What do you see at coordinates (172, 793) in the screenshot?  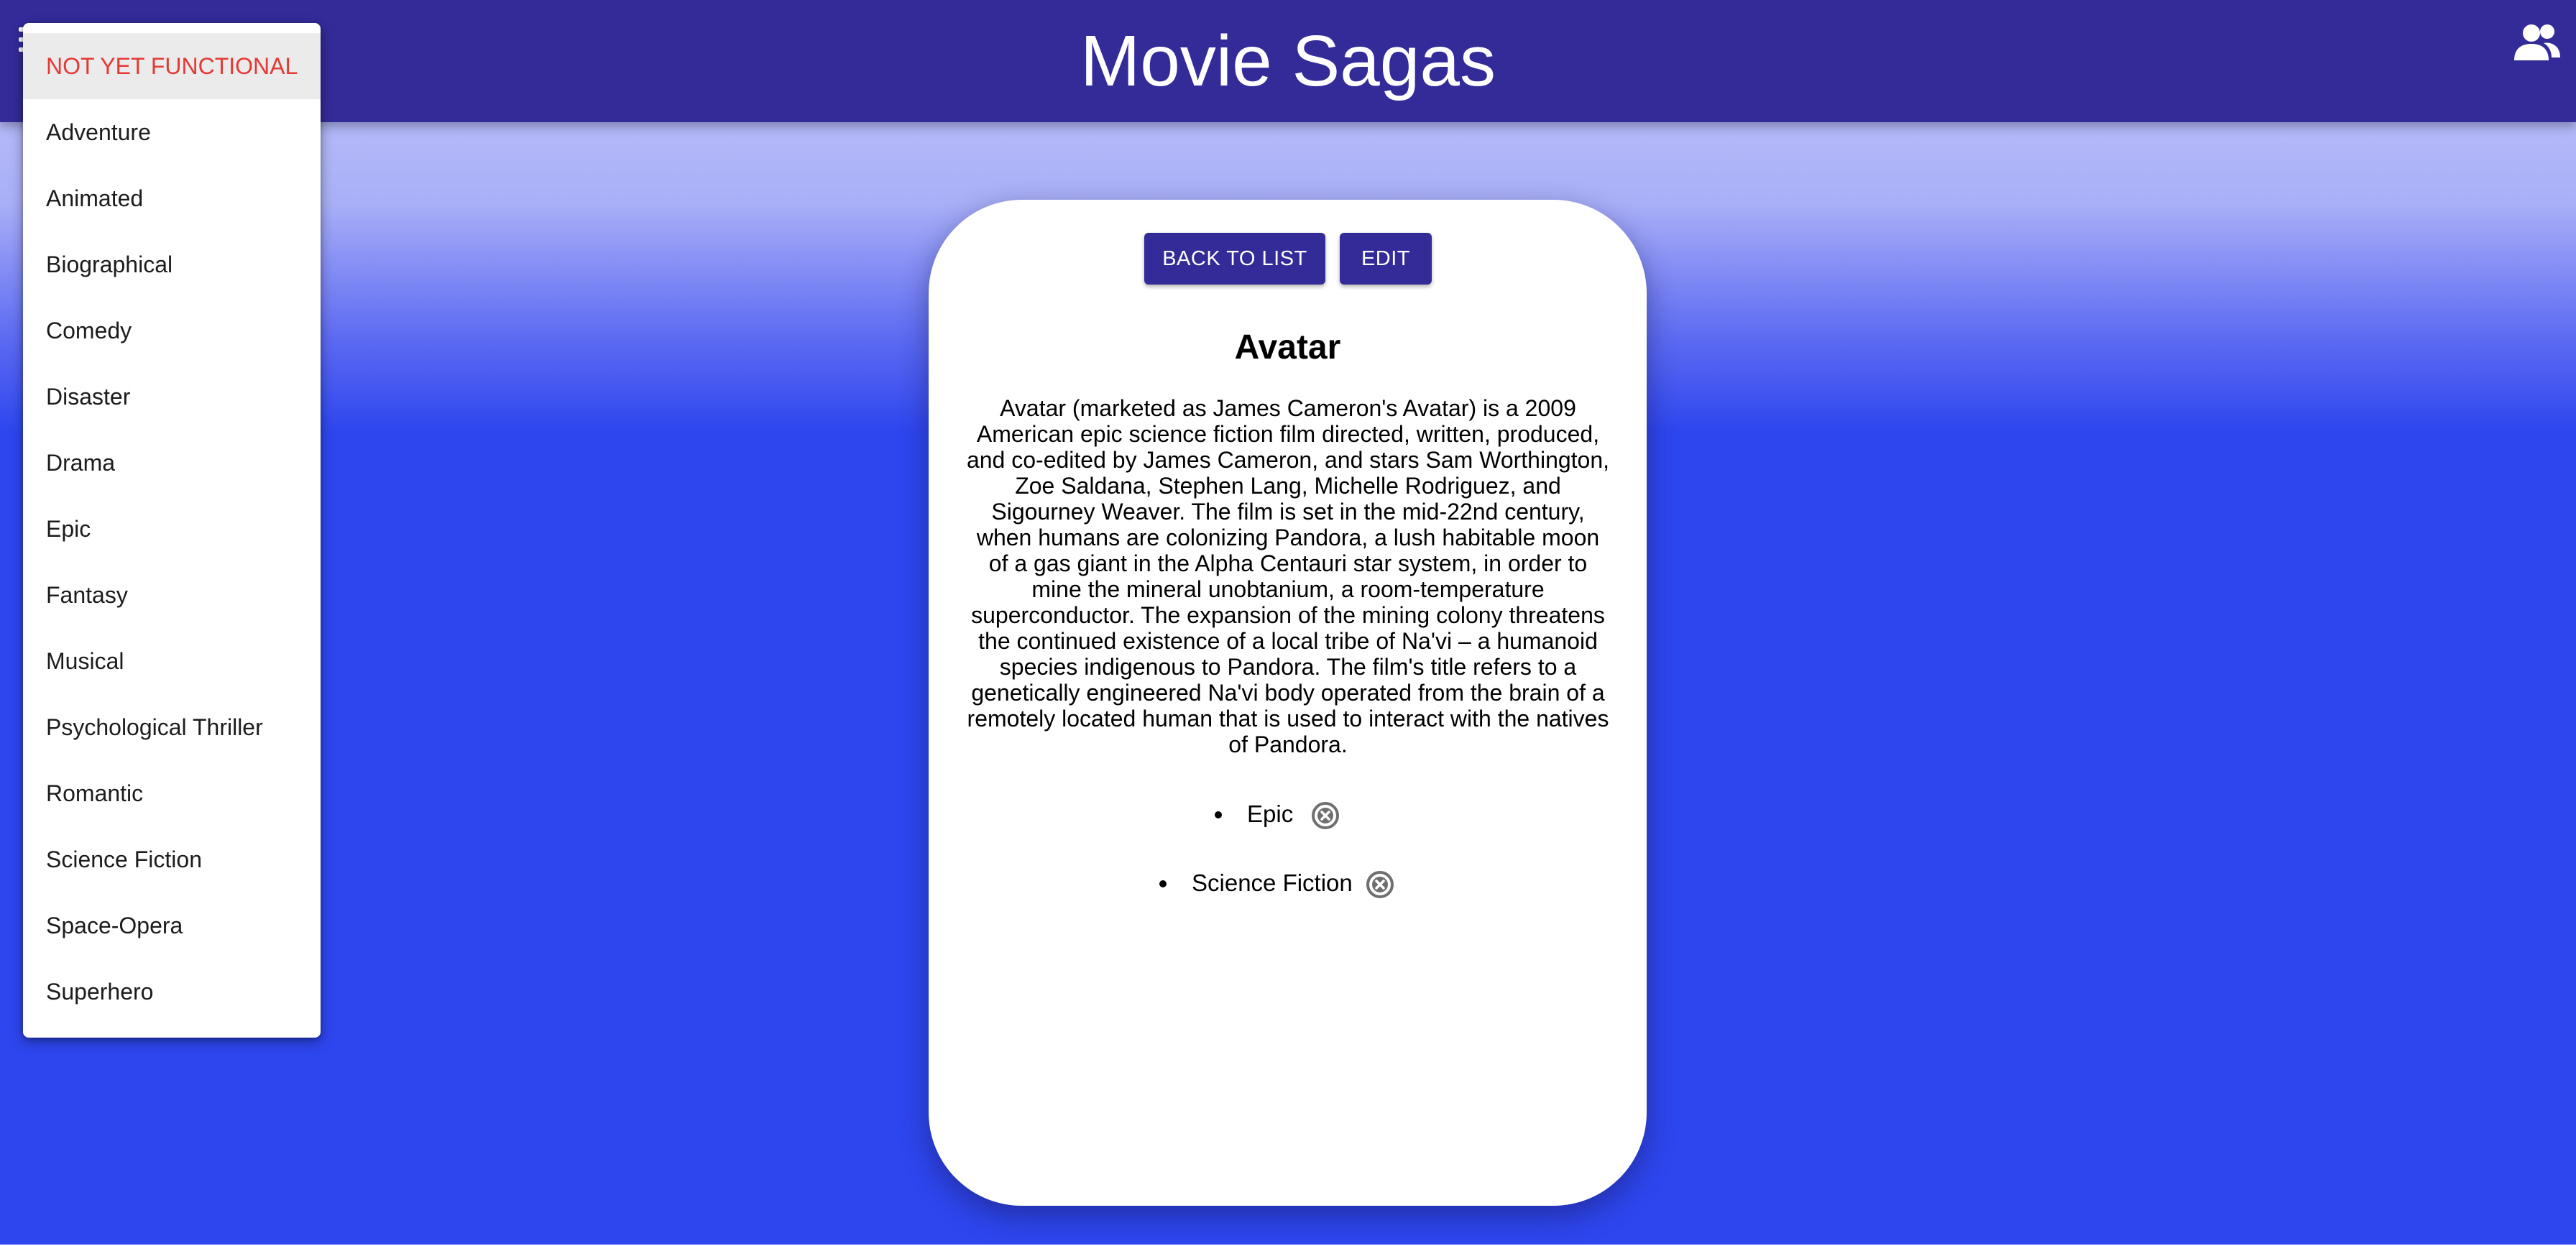 I see `genre-menu-item-romantic: Romantic` at bounding box center [172, 793].